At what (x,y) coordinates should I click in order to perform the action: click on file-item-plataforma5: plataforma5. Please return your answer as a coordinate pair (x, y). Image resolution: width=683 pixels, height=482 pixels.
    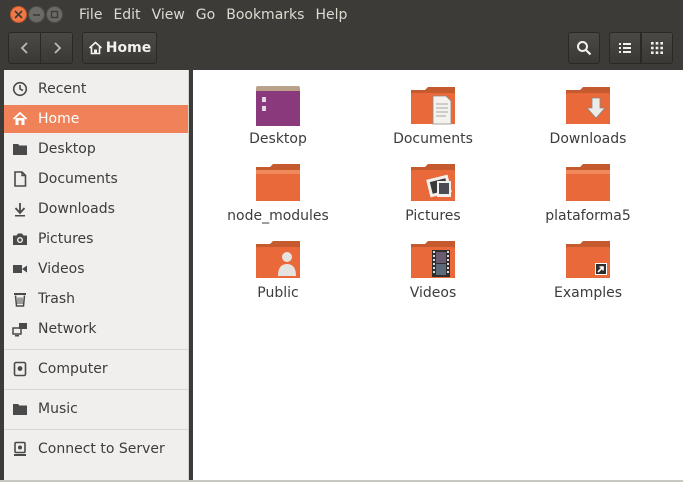
    Looking at the image, I should click on (588, 192).